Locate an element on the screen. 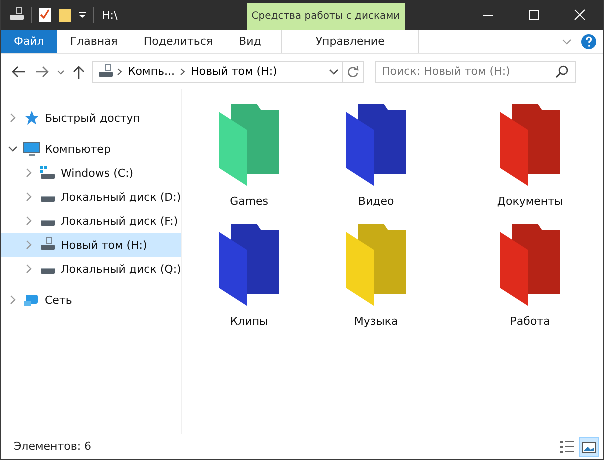 The image size is (604, 460). folder-name: Документы is located at coordinates (530, 201).